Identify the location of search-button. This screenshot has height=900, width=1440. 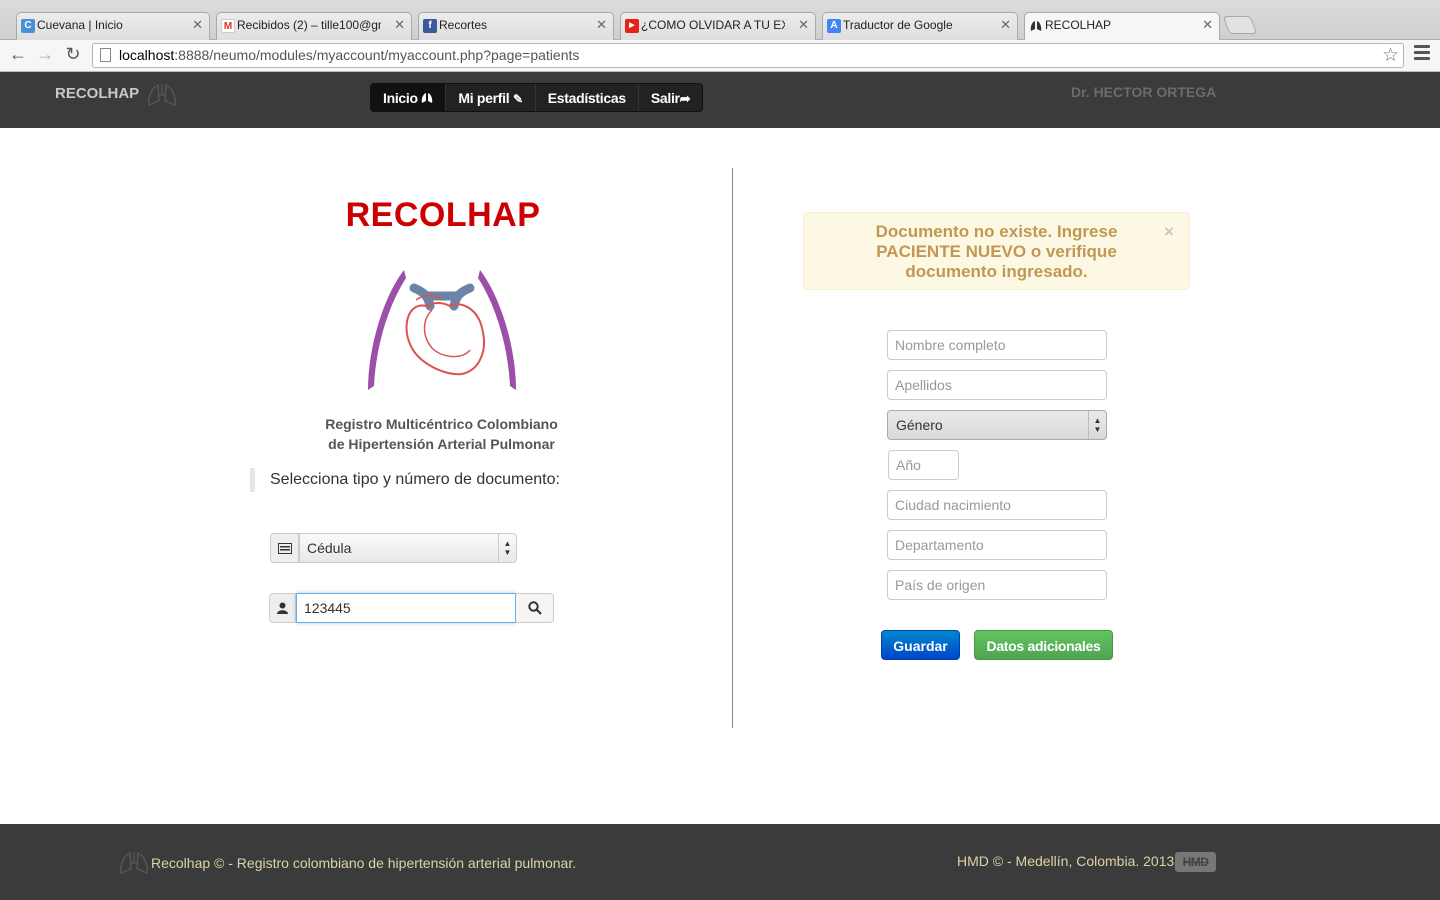
(535, 608).